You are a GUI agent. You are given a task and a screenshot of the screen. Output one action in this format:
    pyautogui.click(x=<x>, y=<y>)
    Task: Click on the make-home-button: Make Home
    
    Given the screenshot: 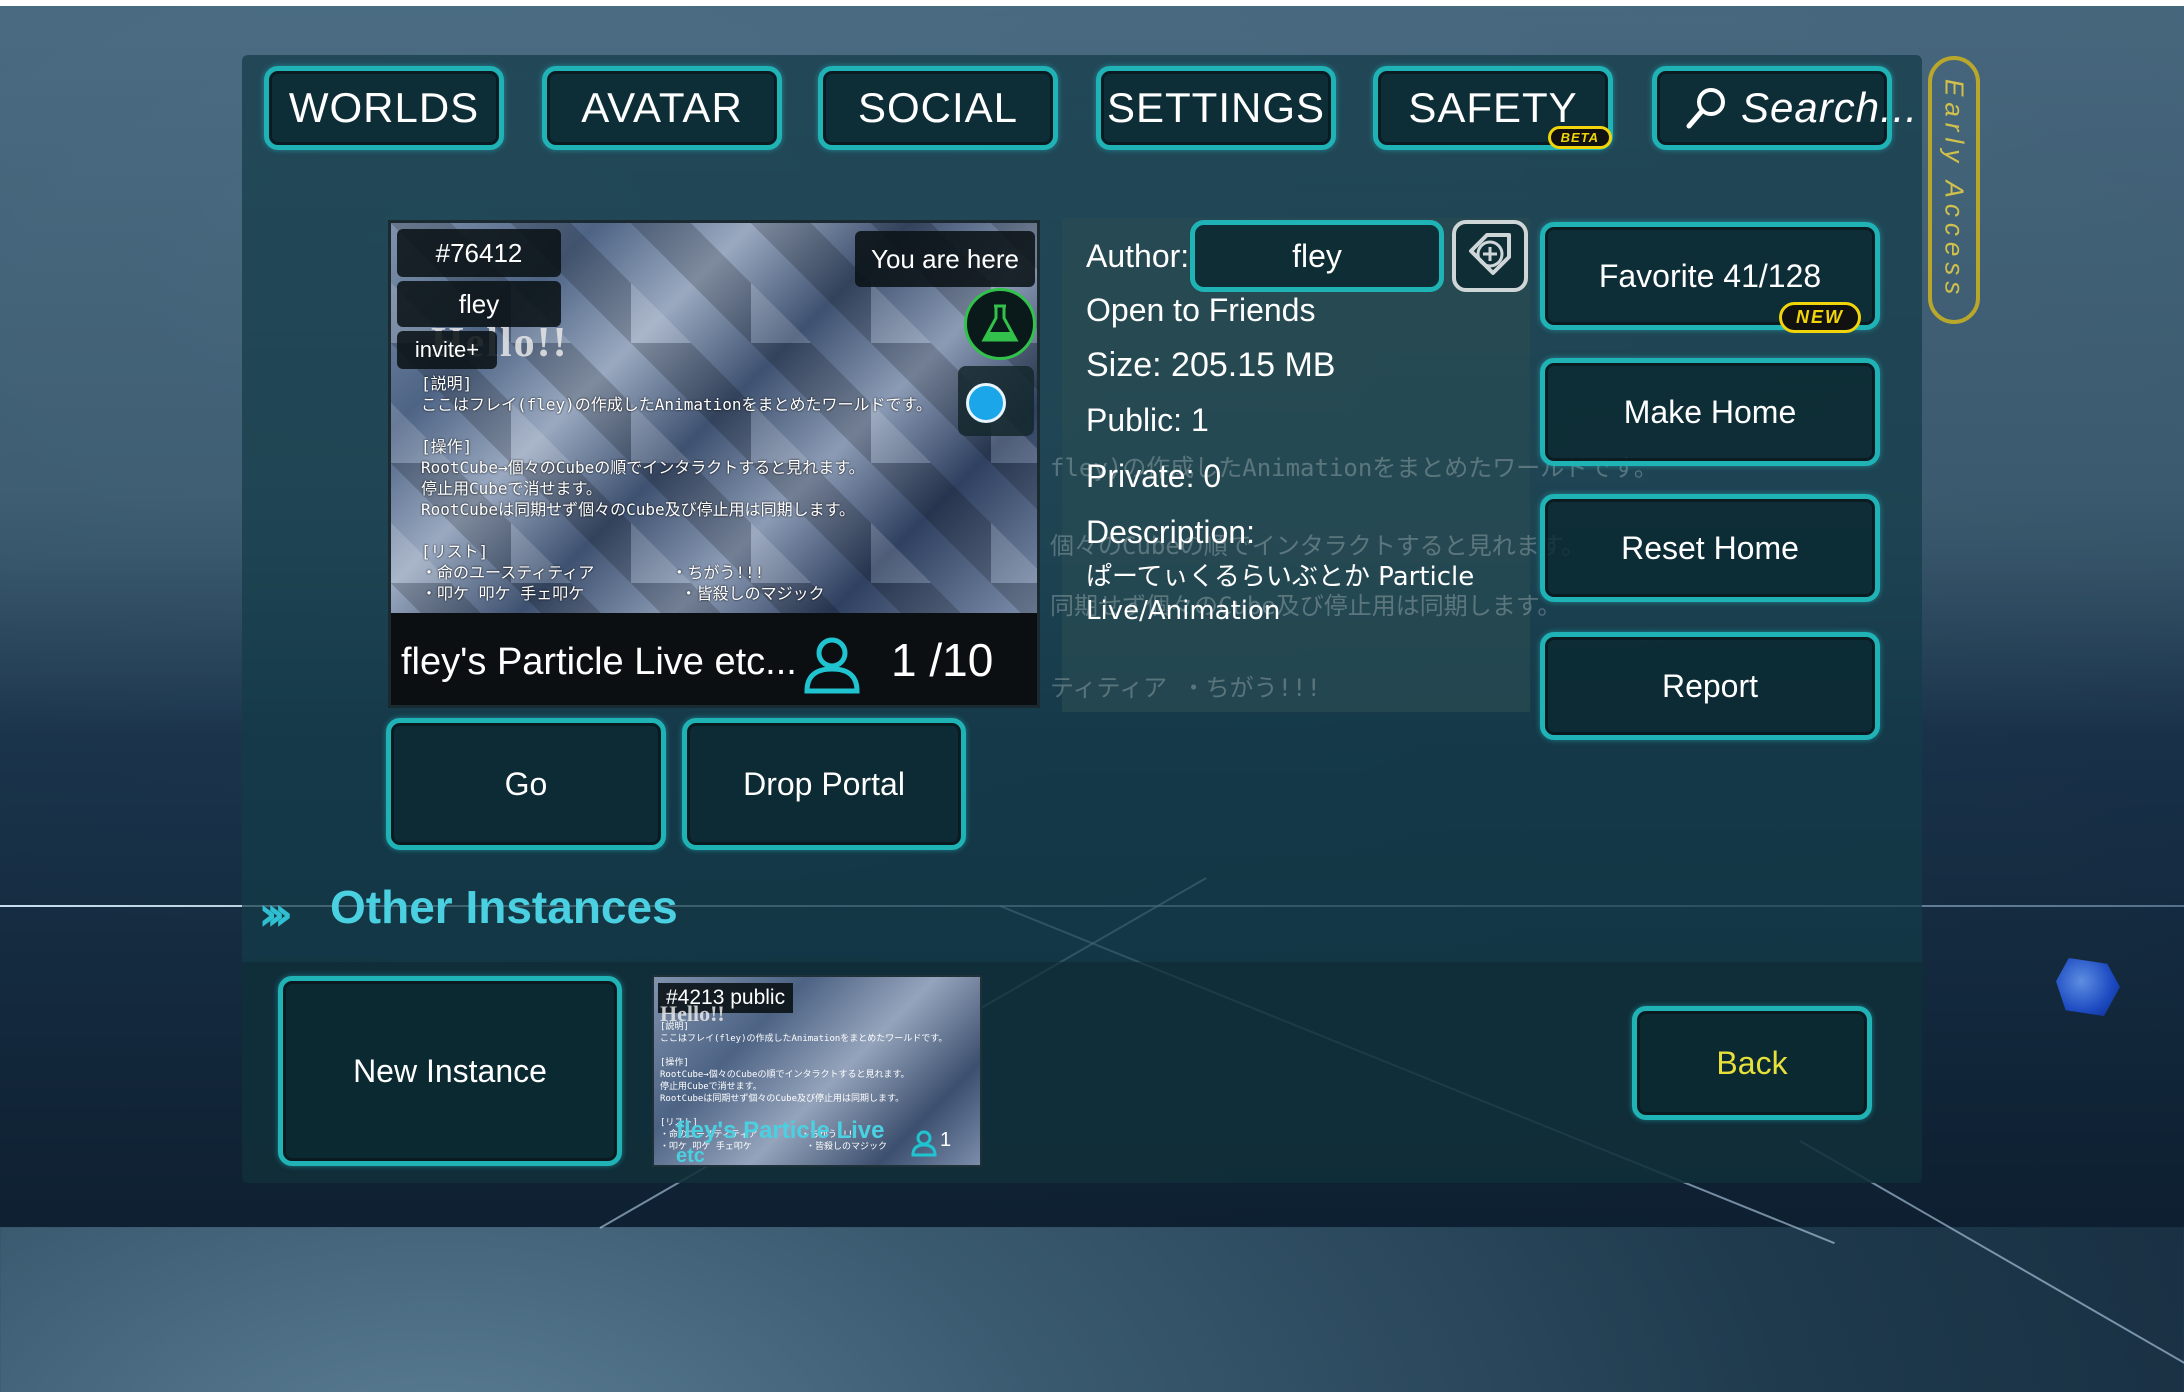 What is the action you would take?
    pyautogui.click(x=1710, y=412)
    